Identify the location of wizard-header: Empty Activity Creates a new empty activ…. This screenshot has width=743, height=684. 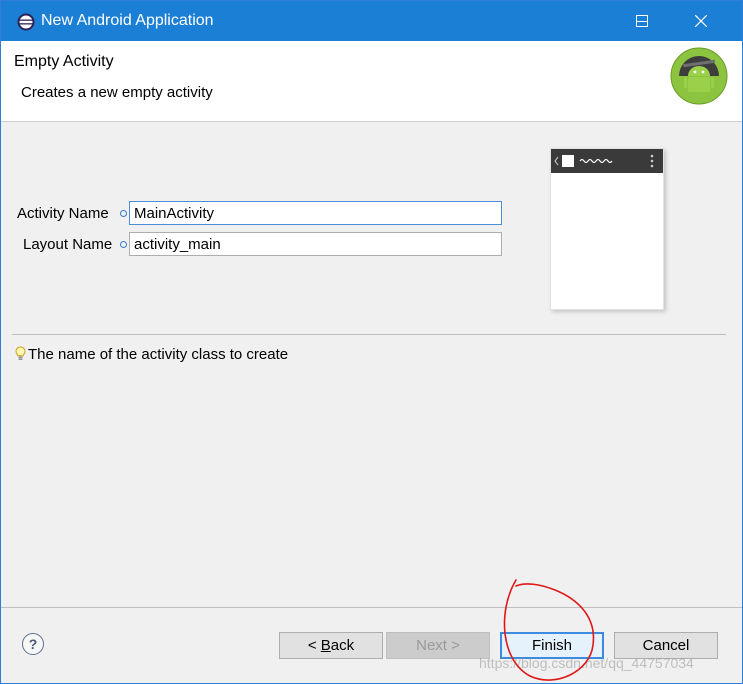
(371, 81).